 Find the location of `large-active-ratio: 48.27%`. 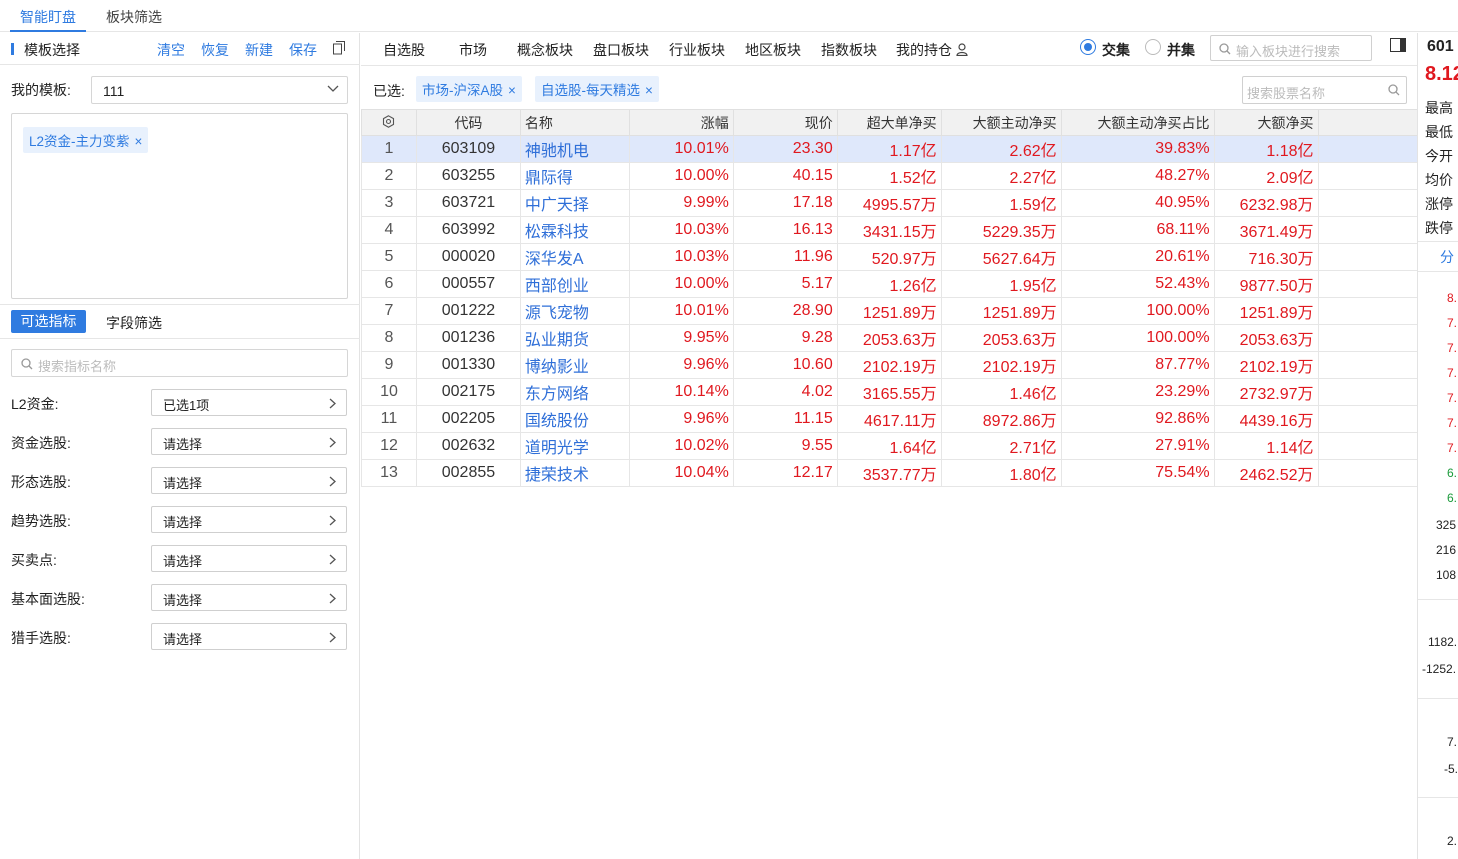

large-active-ratio: 48.27% is located at coordinates (1137, 176).